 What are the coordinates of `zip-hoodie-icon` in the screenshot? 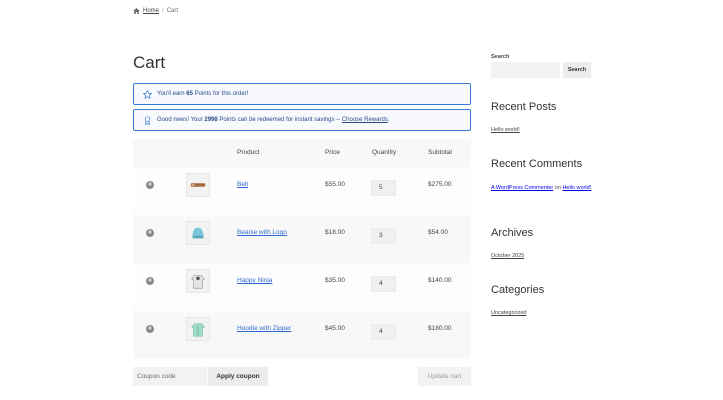 It's located at (198, 330).